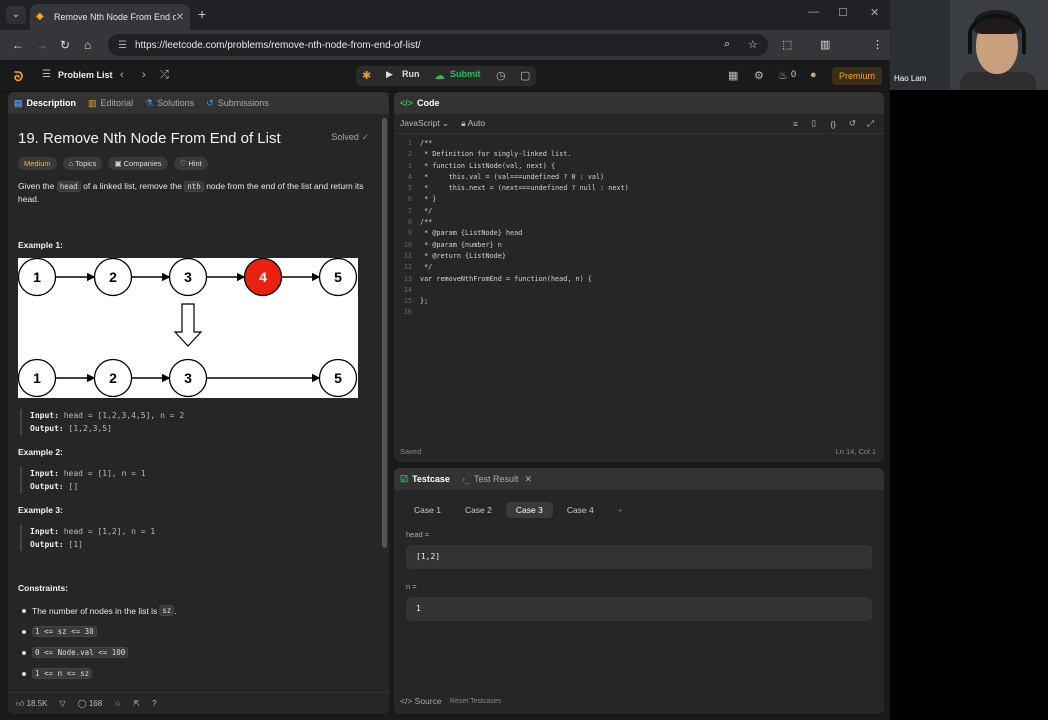 The width and height of the screenshot is (1048, 720). What do you see at coordinates (87, 45) in the screenshot?
I see `home-icon: ⌂` at bounding box center [87, 45].